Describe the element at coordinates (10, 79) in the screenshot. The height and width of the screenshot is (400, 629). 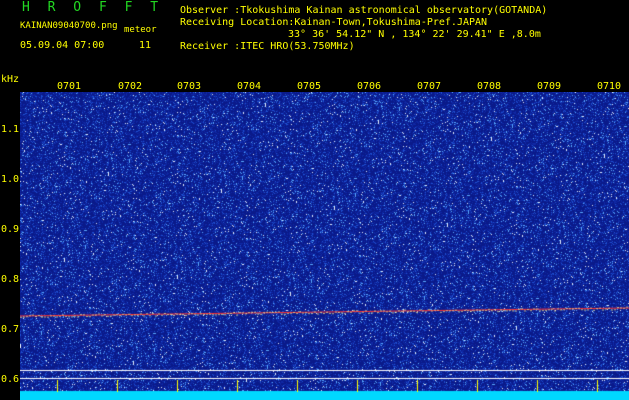
I see `unit-label: kHz` at that location.